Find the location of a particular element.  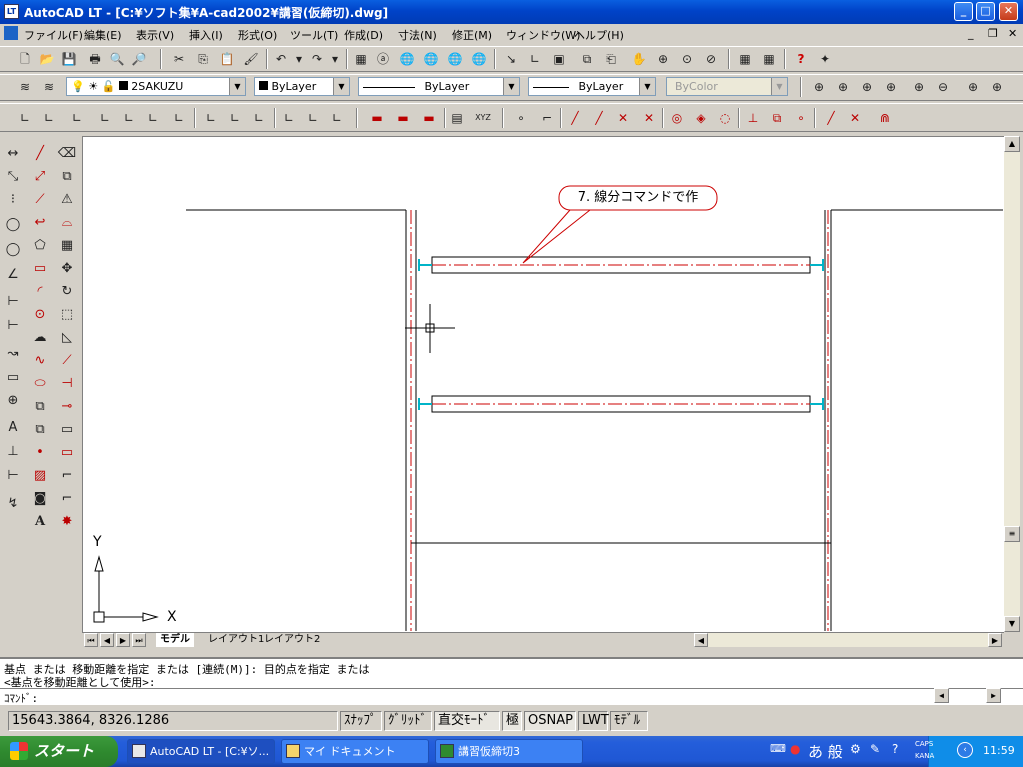

mirror-icon: ⚠ is located at coordinates (67, 200).